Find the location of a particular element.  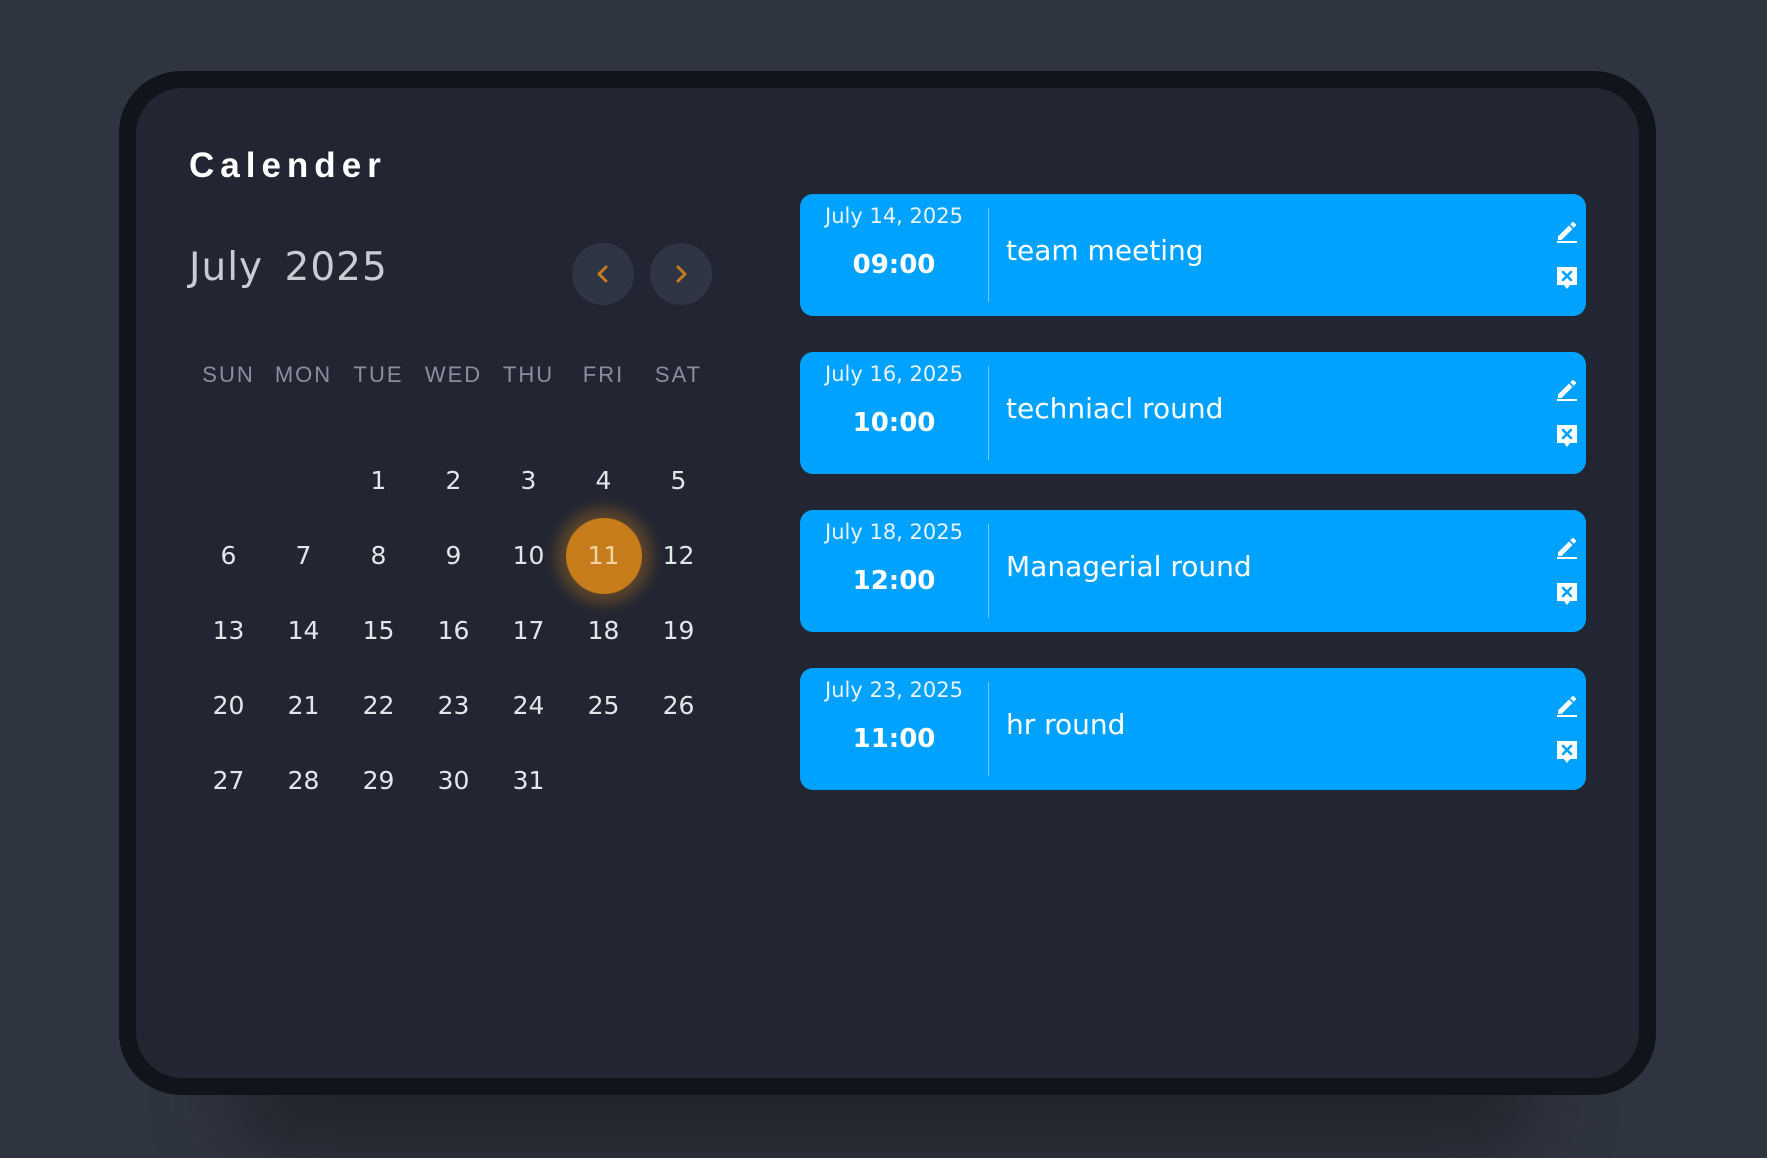

previous-month-button is located at coordinates (603, 274).